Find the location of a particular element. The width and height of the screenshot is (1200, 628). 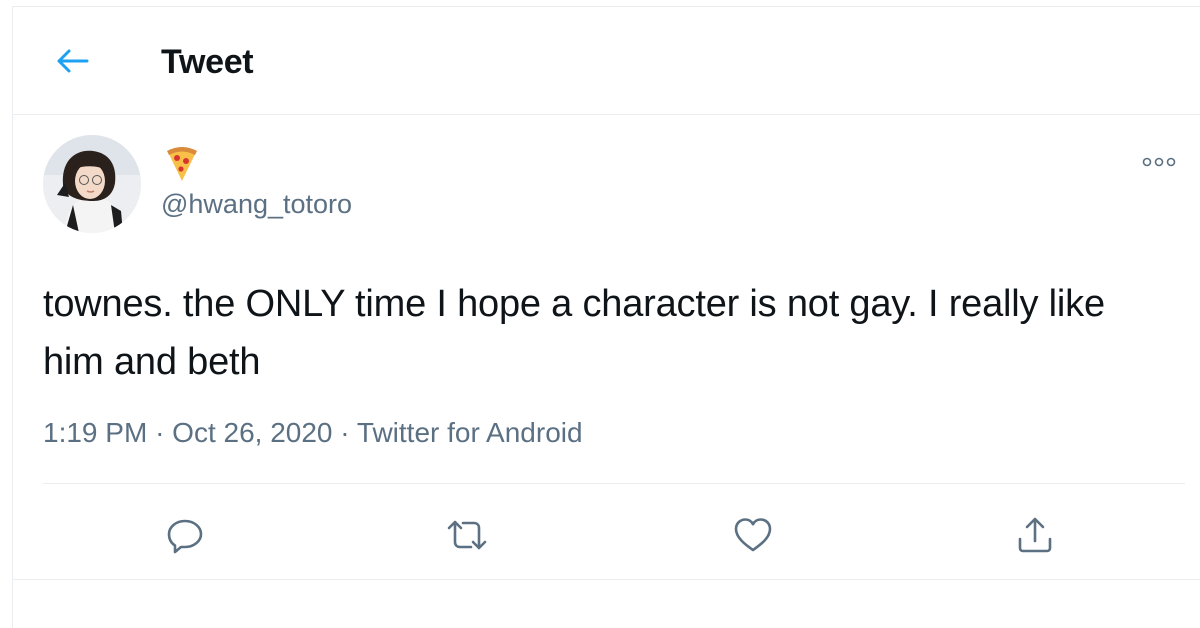

share-icon is located at coordinates (1035, 535).